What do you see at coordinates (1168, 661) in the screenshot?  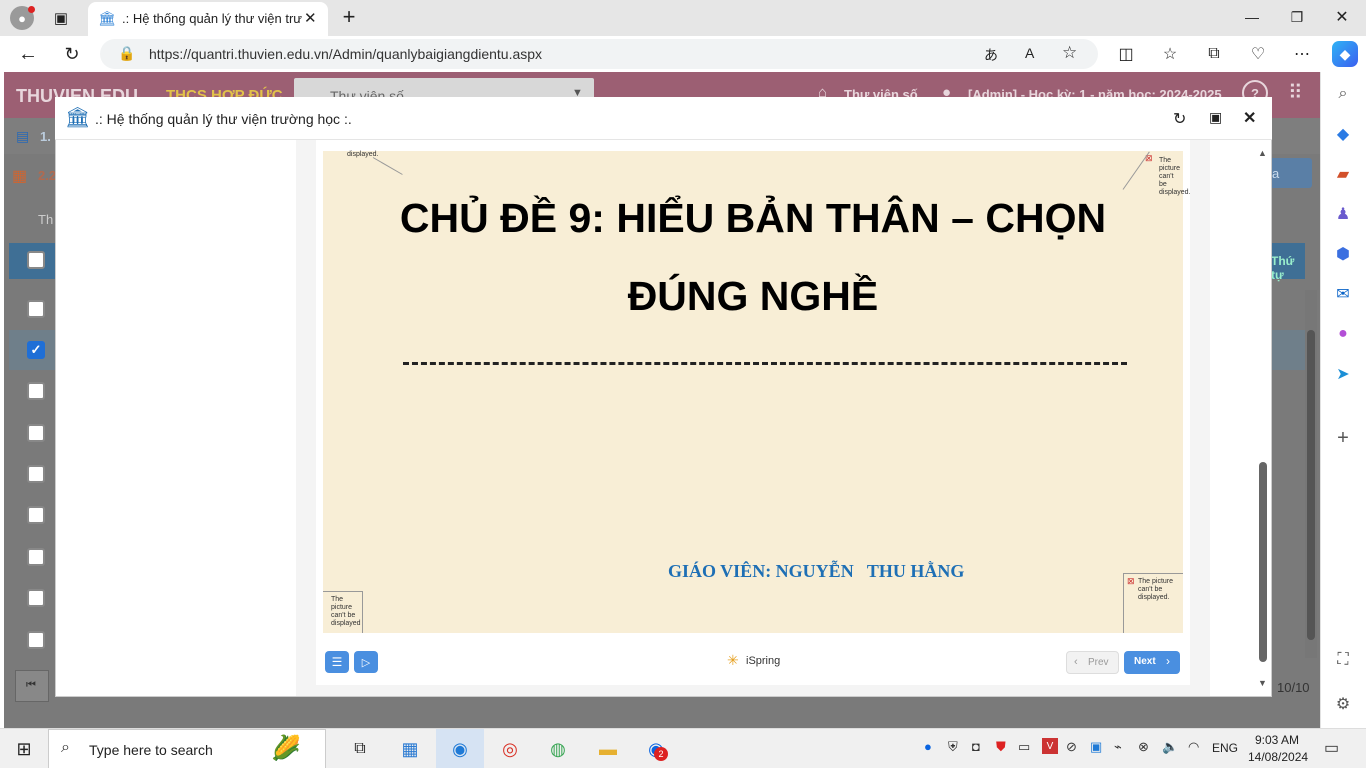 I see `chevron-right-icon: ›` at bounding box center [1168, 661].